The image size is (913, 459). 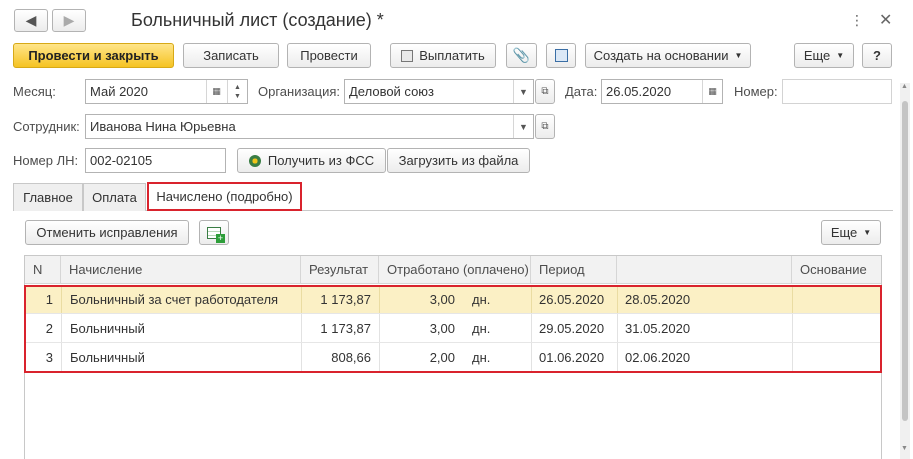 I want to click on save-label: Записать, so click(x=231, y=55).